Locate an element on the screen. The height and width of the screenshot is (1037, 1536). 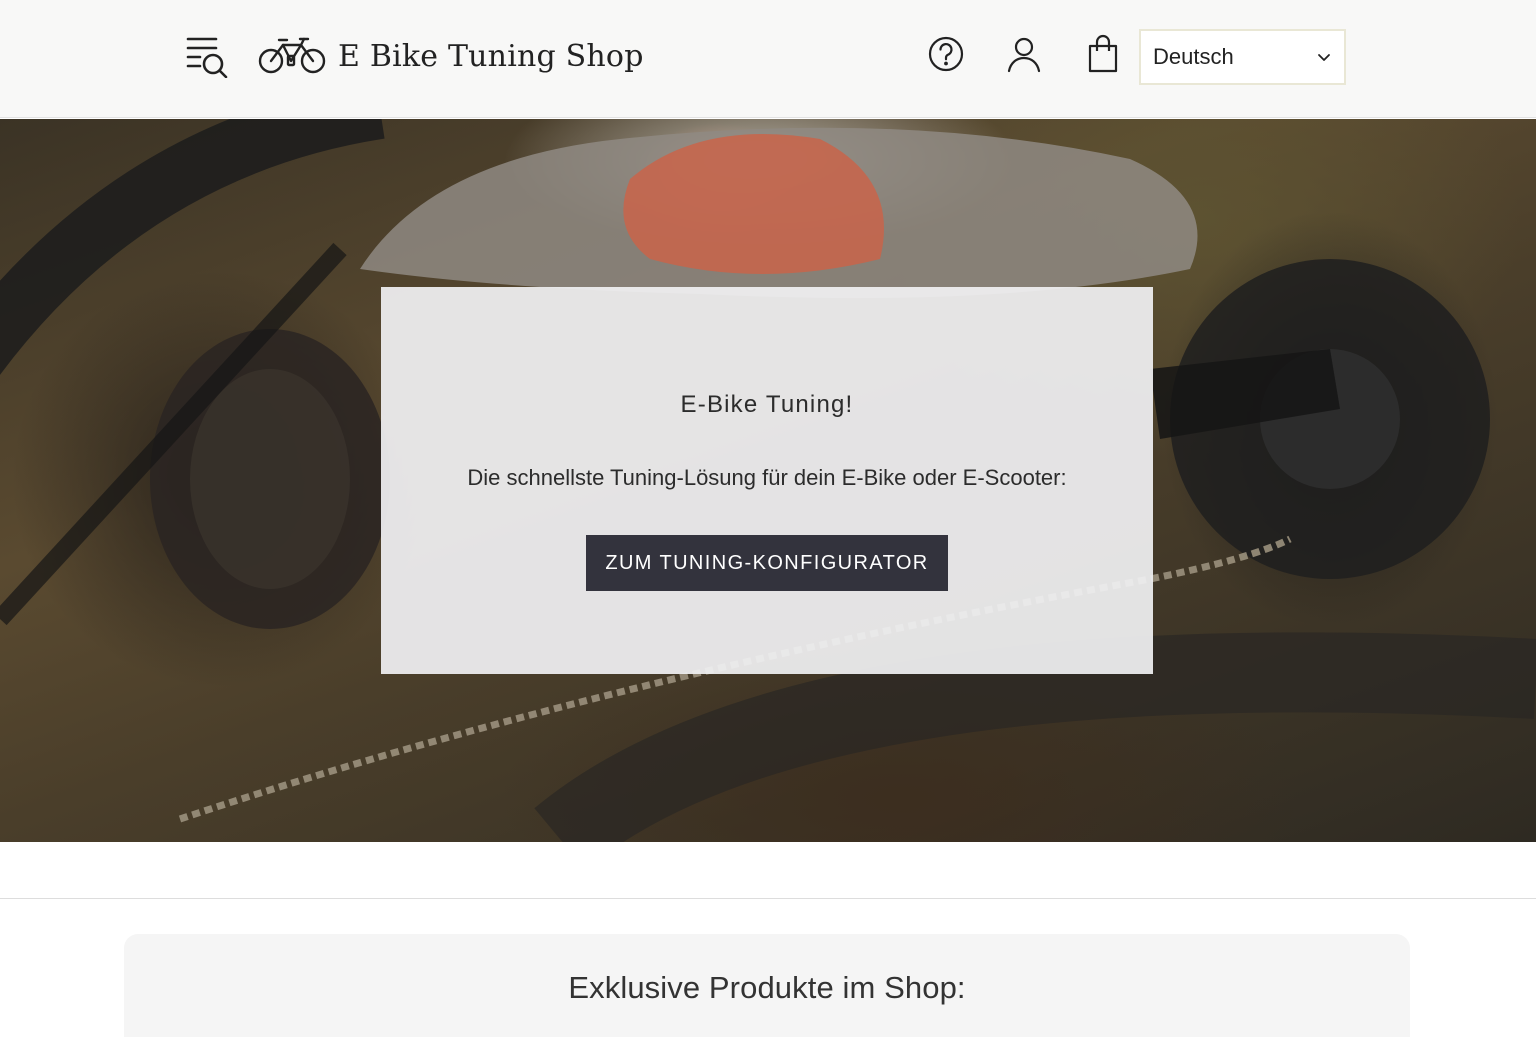
account-icon is located at coordinates (1024, 54).